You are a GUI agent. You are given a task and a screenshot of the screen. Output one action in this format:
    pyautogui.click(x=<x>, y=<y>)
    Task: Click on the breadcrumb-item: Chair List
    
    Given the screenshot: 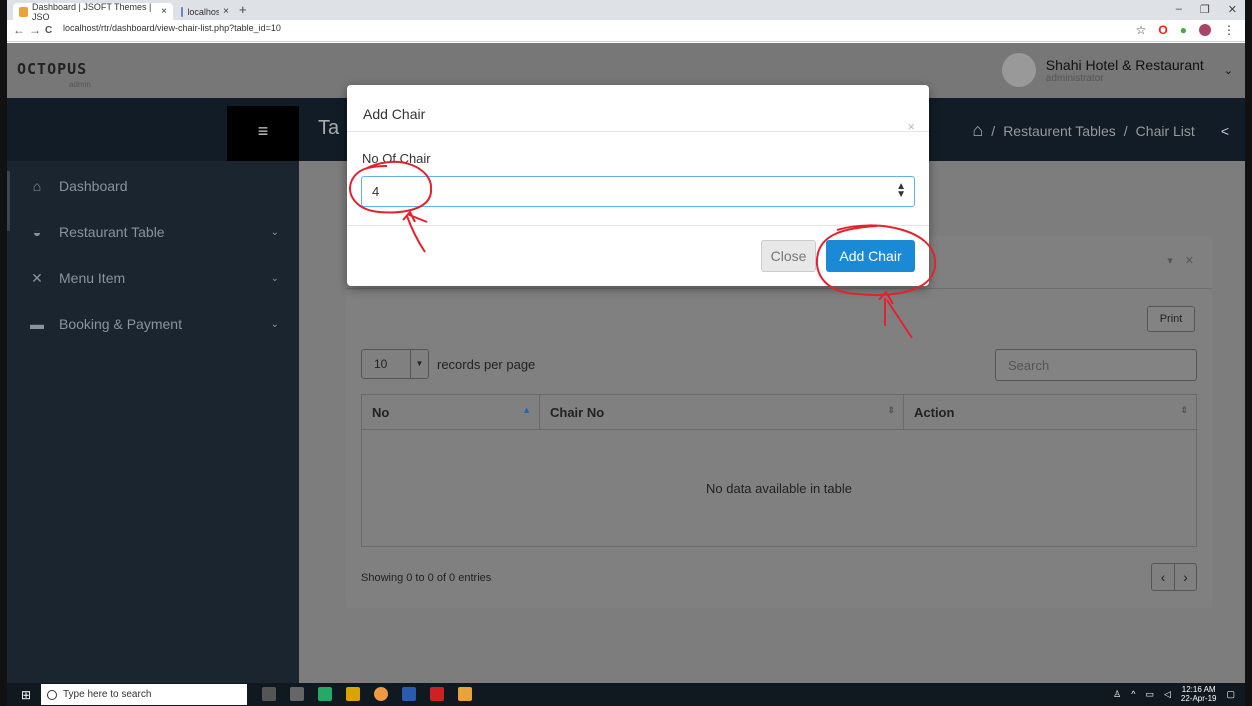 What is the action you would take?
    pyautogui.click(x=1165, y=130)
    